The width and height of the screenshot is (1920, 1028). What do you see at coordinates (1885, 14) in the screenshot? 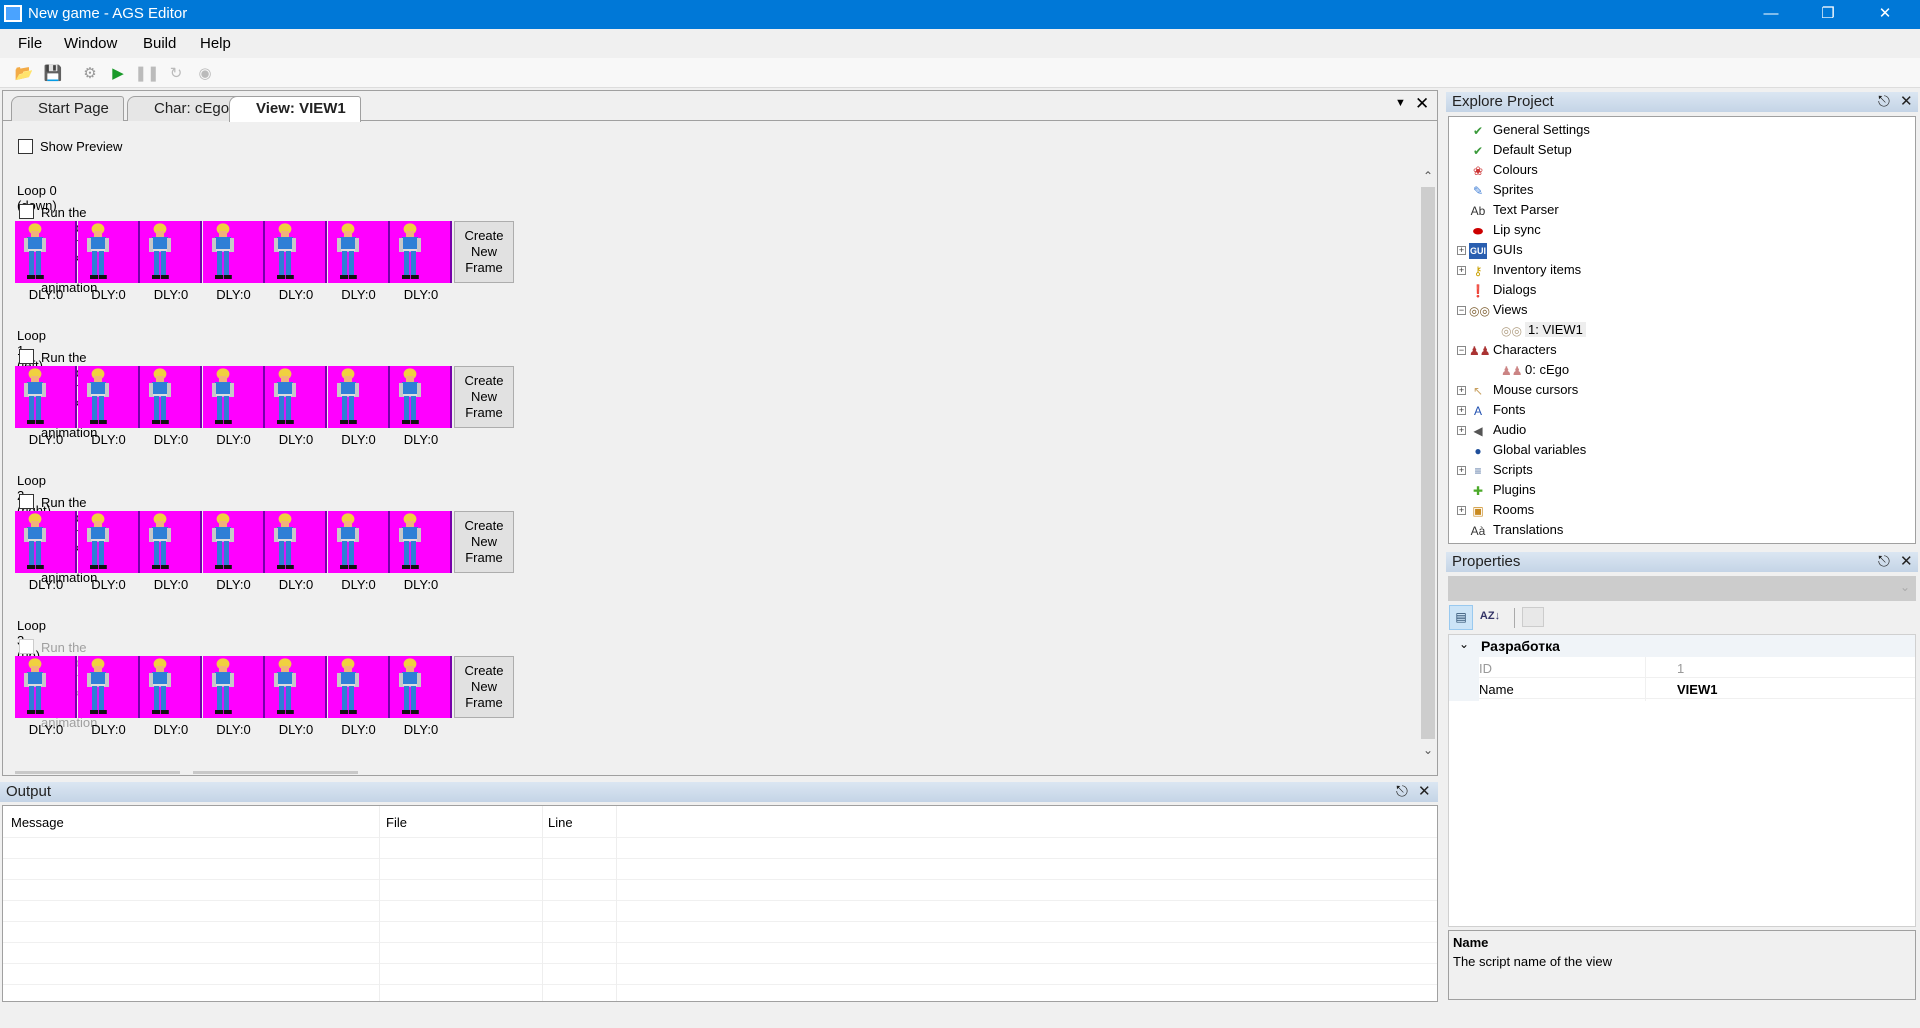
I see `close-window-button: ✕` at bounding box center [1885, 14].